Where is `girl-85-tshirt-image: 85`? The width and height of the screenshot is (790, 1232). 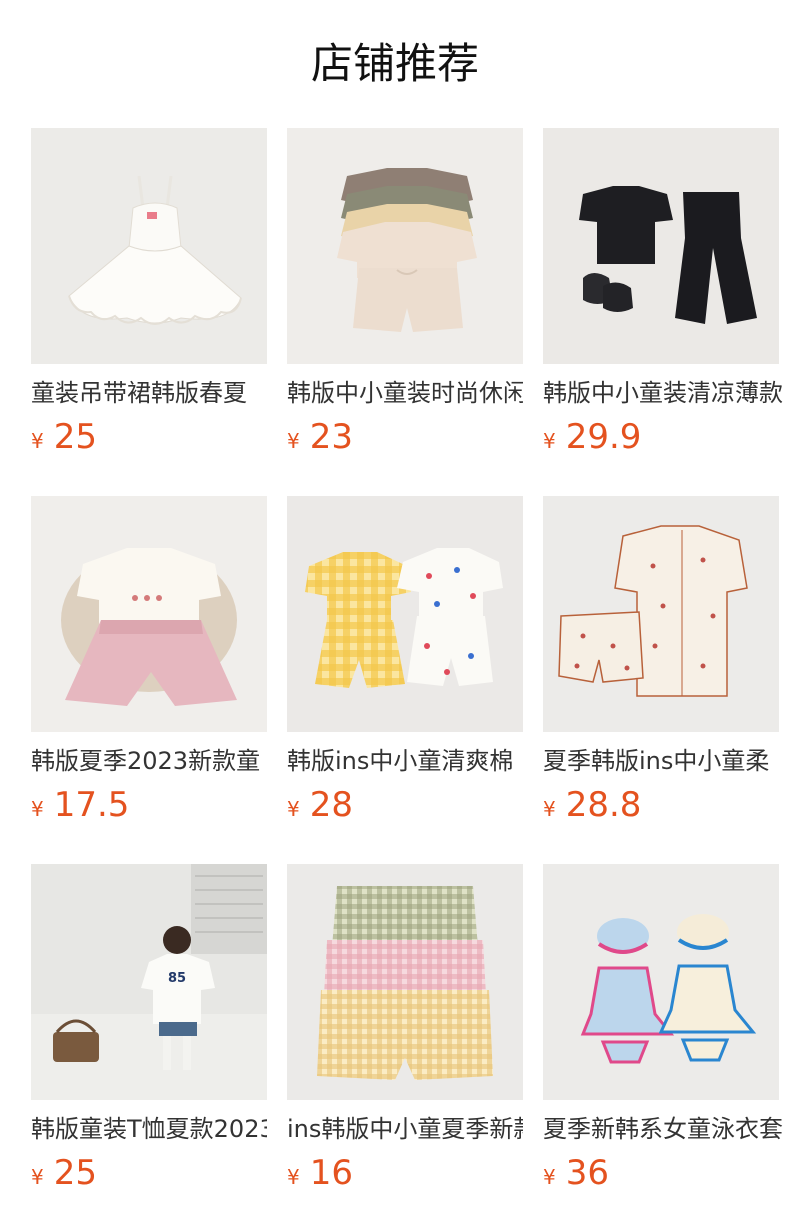 girl-85-tshirt-image: 85 is located at coordinates (149, 982).